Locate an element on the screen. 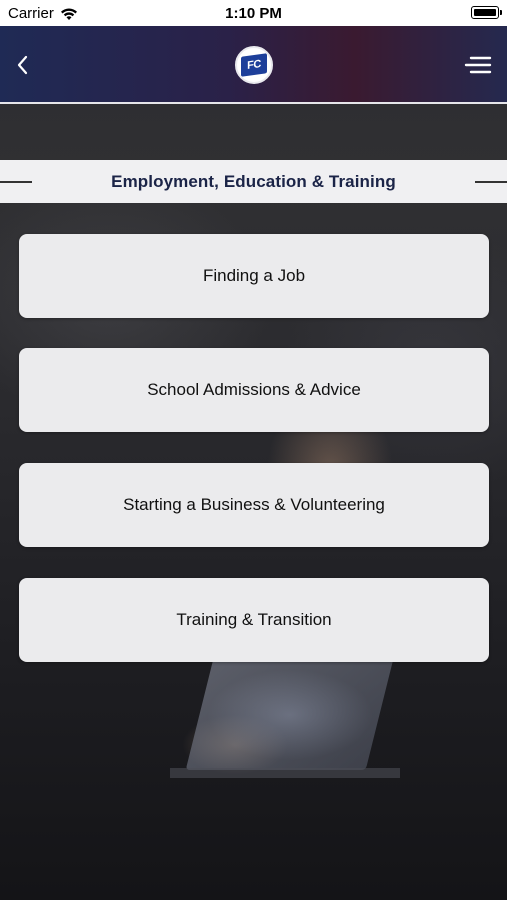 This screenshot has height=900, width=507. status-bar: Carrier 1:10 PM is located at coordinates (253, 13).